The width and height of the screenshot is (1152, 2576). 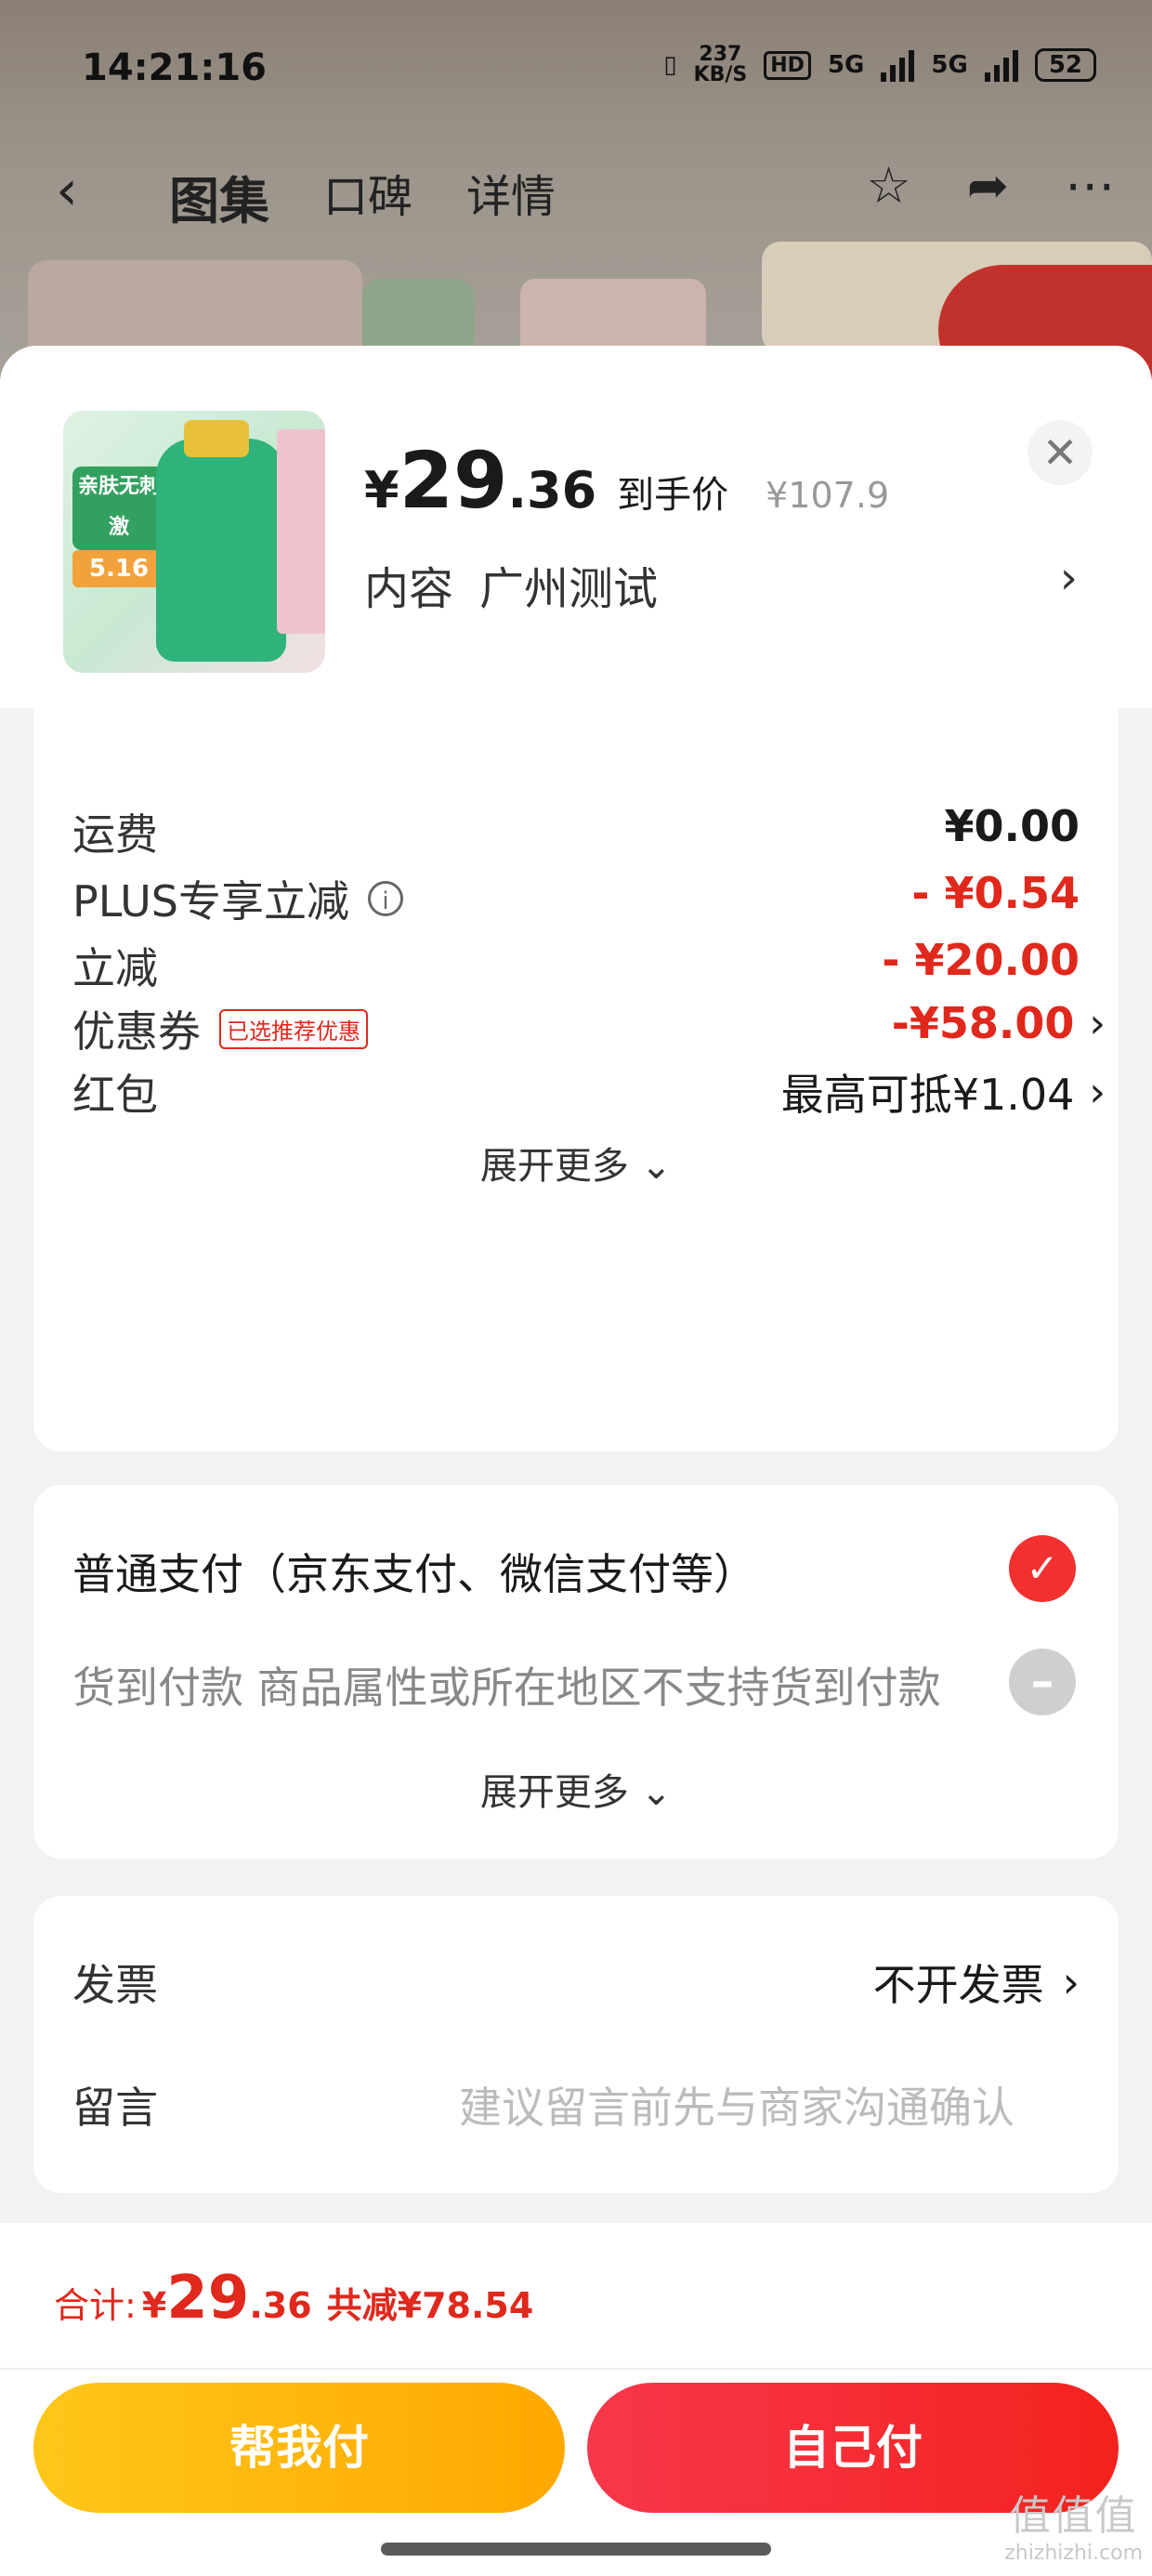 What do you see at coordinates (981, 960) in the screenshot?
I see `instant-discount-value: - ¥20.00` at bounding box center [981, 960].